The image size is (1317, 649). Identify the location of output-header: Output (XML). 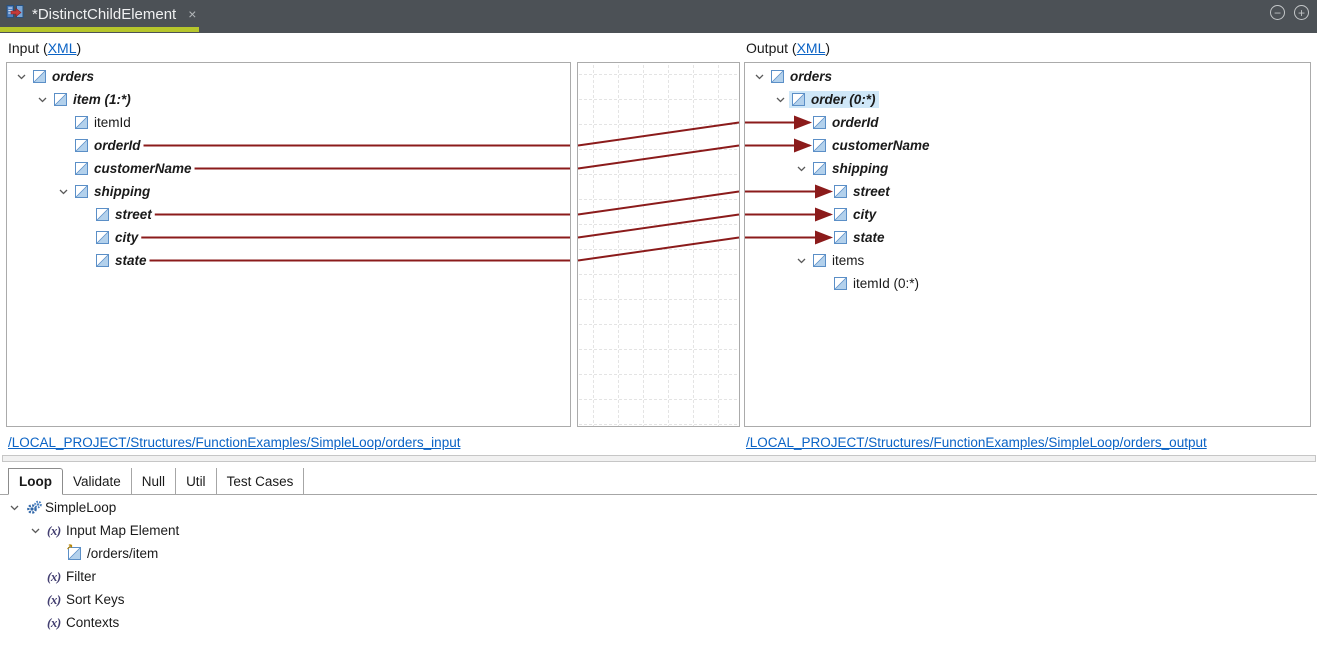
(788, 48).